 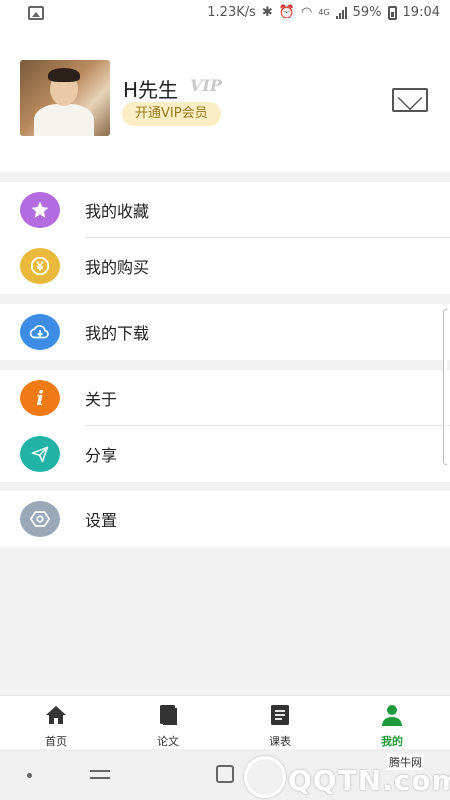 I want to click on gallery-notification-icon, so click(x=36, y=13).